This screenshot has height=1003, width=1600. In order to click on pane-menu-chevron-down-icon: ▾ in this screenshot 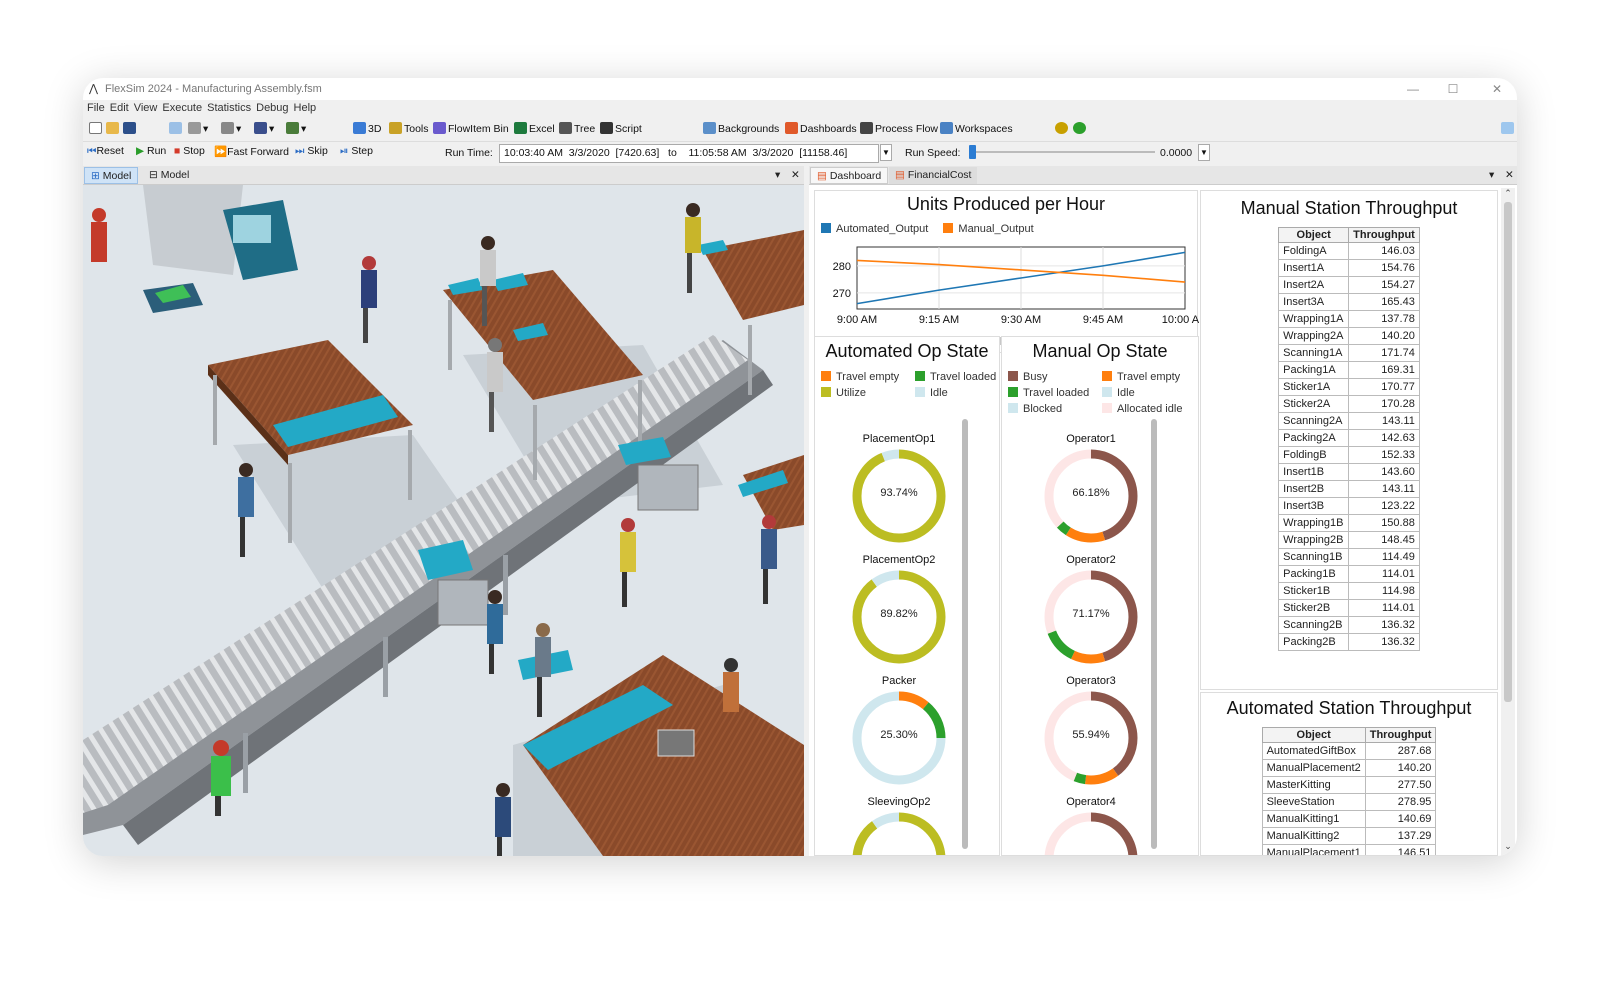, I will do `click(777, 175)`.